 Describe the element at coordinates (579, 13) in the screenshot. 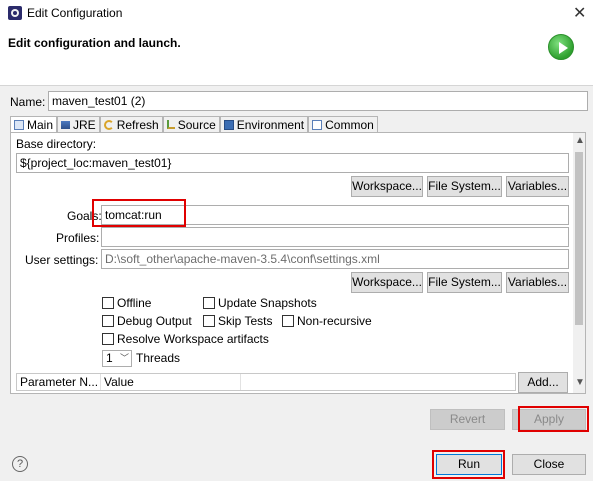

I see `close-icon: ✕` at that location.